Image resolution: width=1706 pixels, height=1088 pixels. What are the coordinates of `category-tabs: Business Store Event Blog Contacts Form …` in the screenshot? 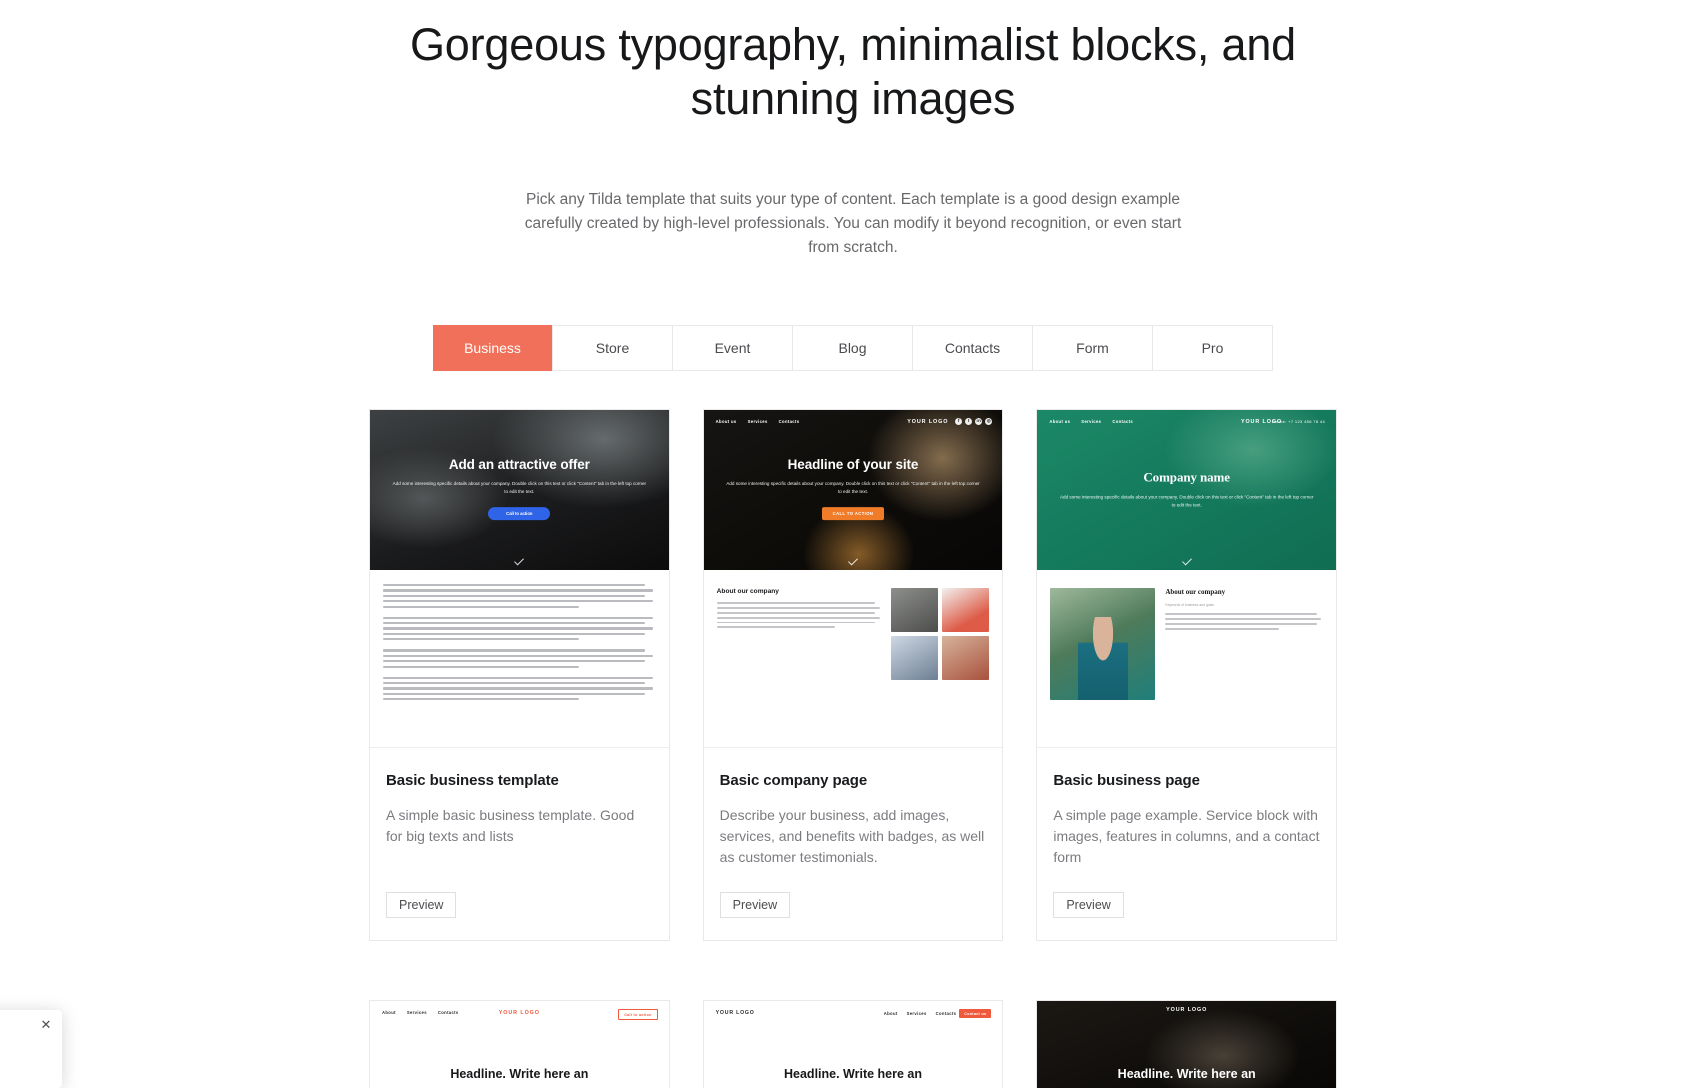 It's located at (853, 348).